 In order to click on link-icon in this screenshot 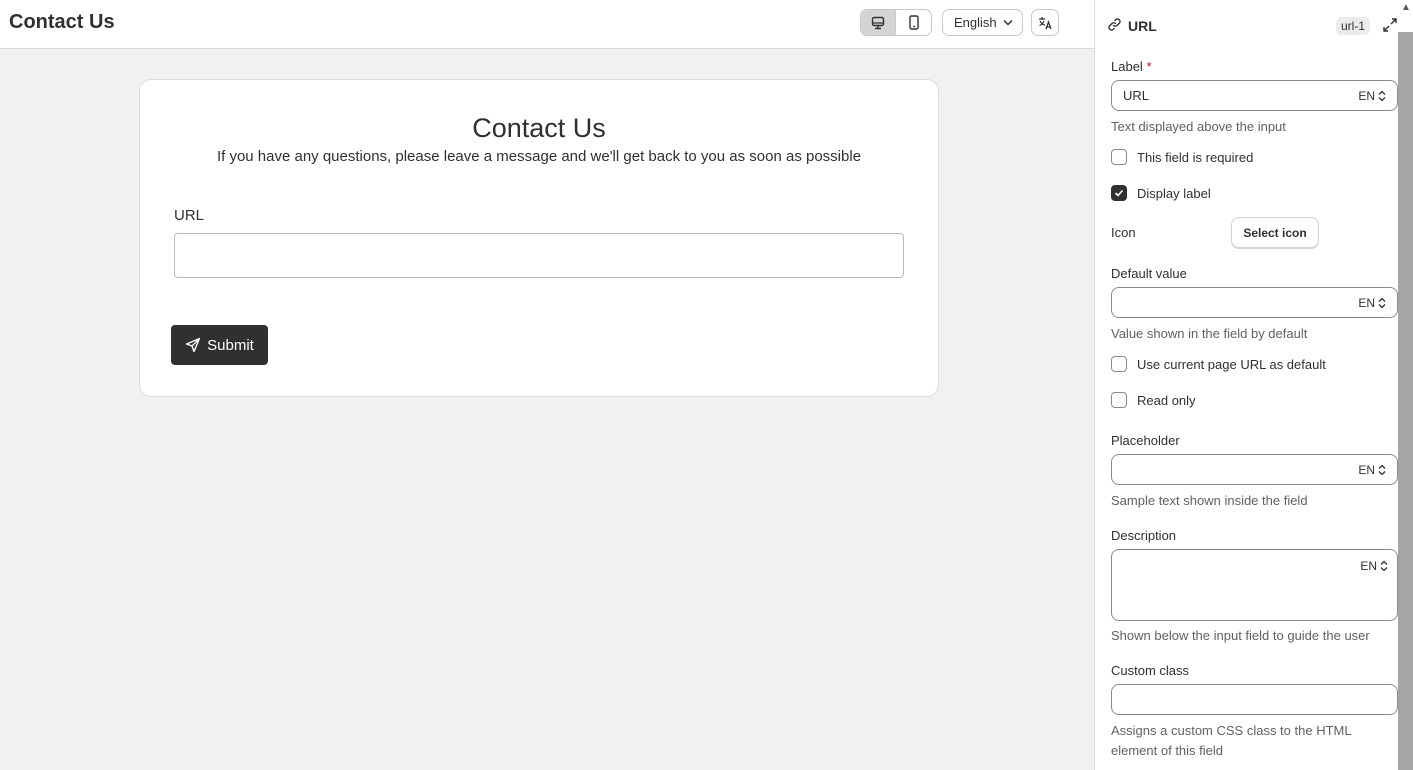, I will do `click(1114, 24)`.